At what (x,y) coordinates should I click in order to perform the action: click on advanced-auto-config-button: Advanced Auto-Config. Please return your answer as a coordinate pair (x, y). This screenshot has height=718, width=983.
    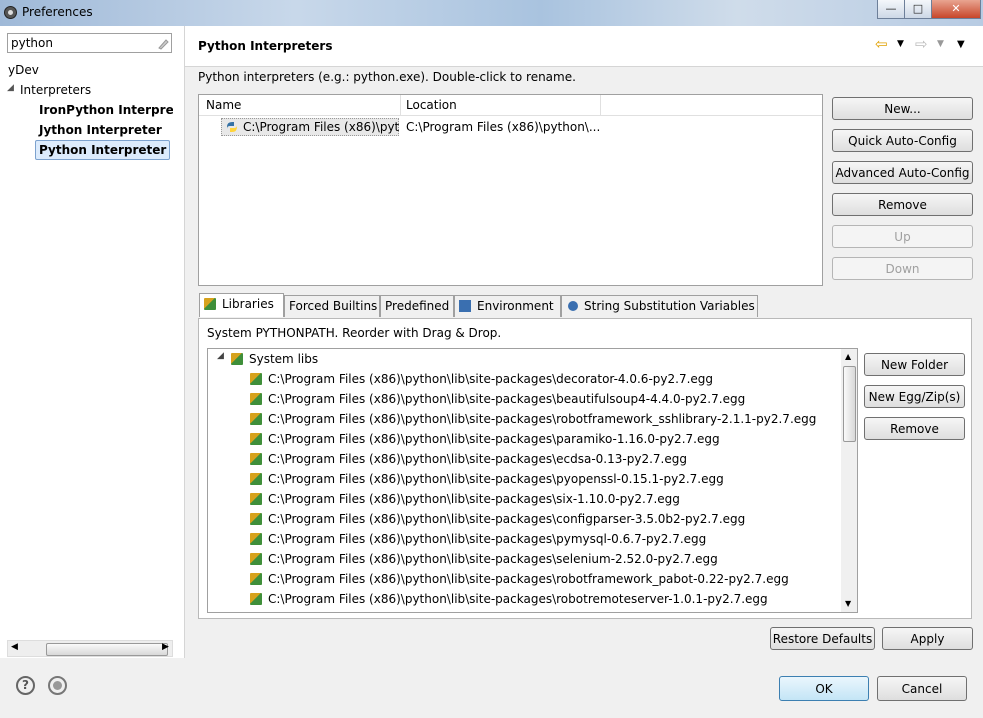
    Looking at the image, I should click on (902, 172).